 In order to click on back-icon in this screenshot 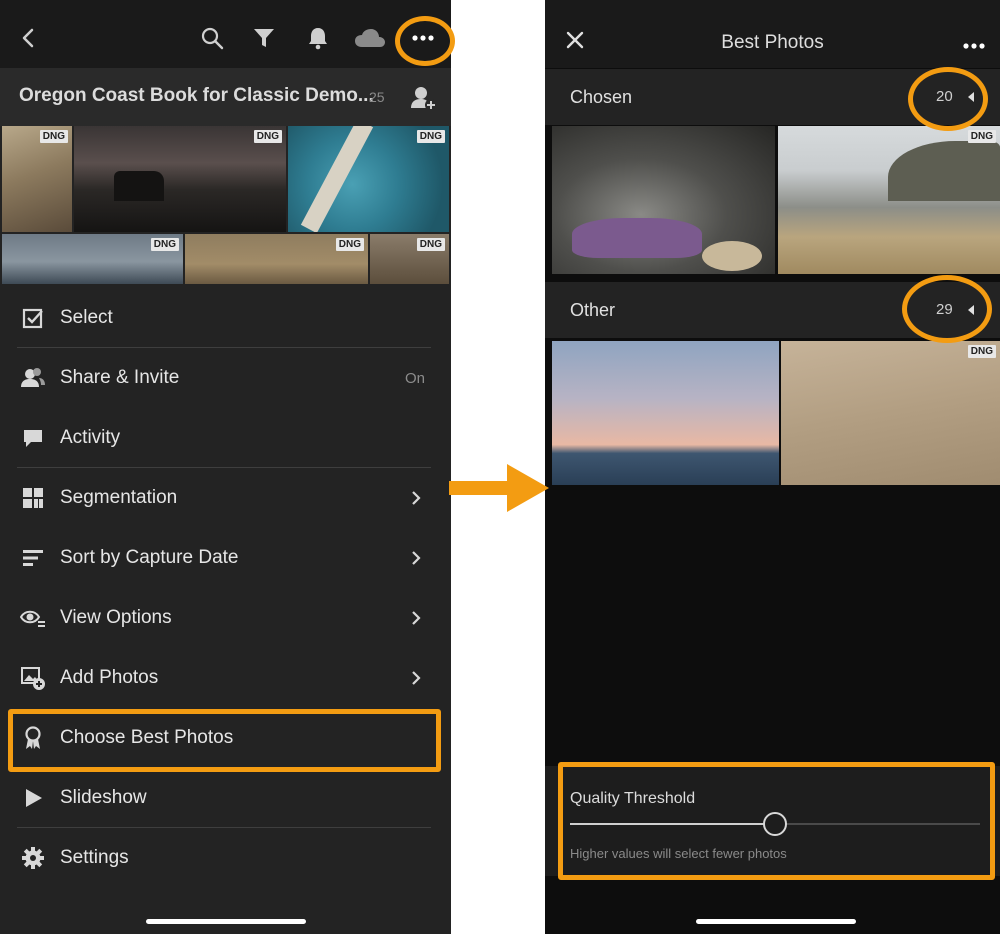, I will do `click(28, 38)`.